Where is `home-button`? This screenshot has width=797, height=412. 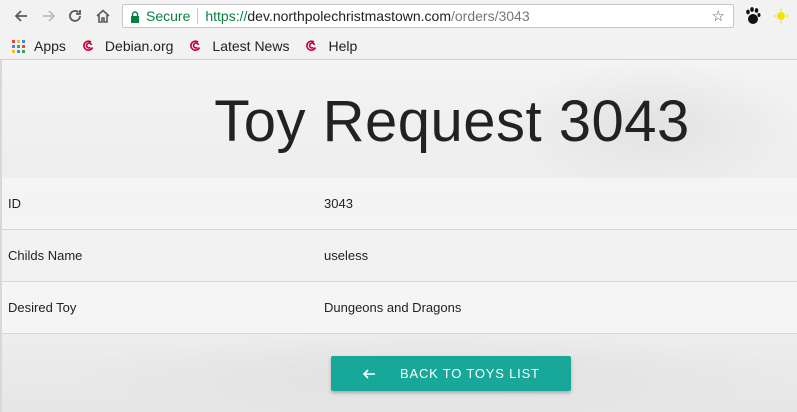 home-button is located at coordinates (103, 16).